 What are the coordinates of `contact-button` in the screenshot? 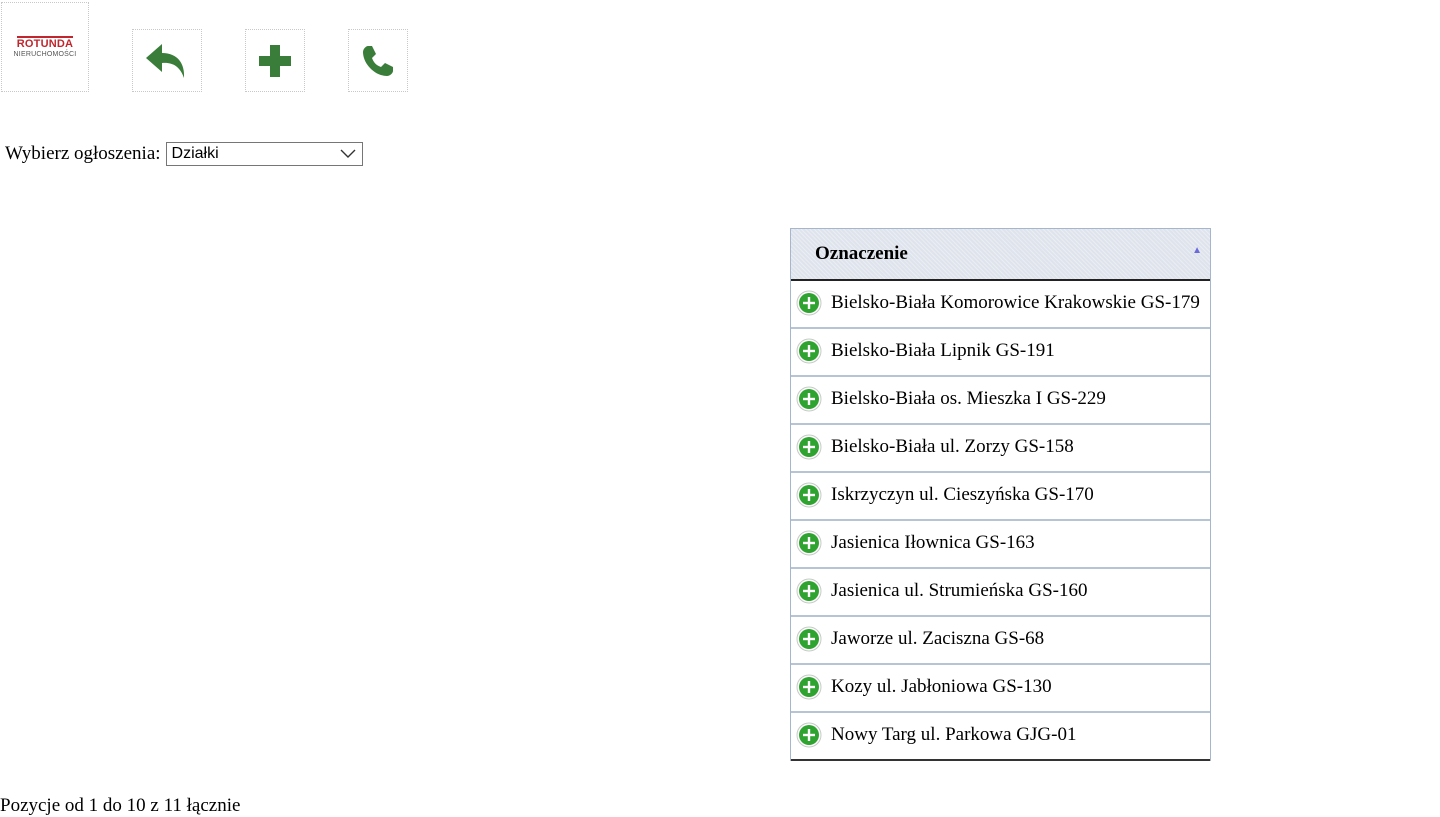 It's located at (378, 60).